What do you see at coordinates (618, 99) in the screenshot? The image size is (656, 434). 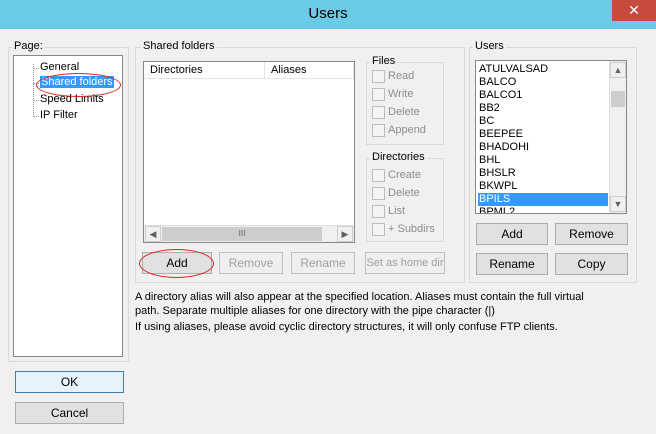 I see `users-scroll-thumb` at bounding box center [618, 99].